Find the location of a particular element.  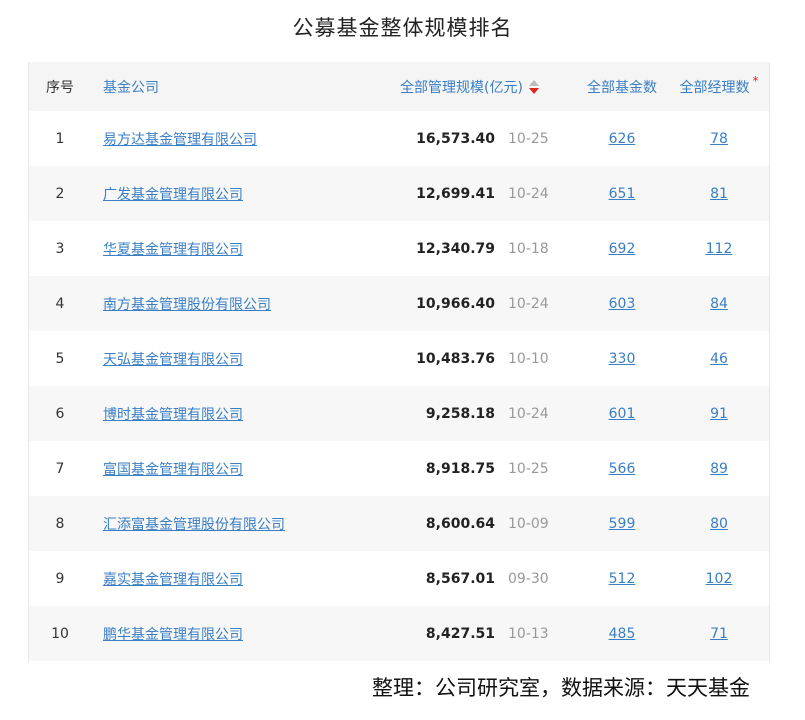

funds-count-link: 566 is located at coordinates (622, 469).